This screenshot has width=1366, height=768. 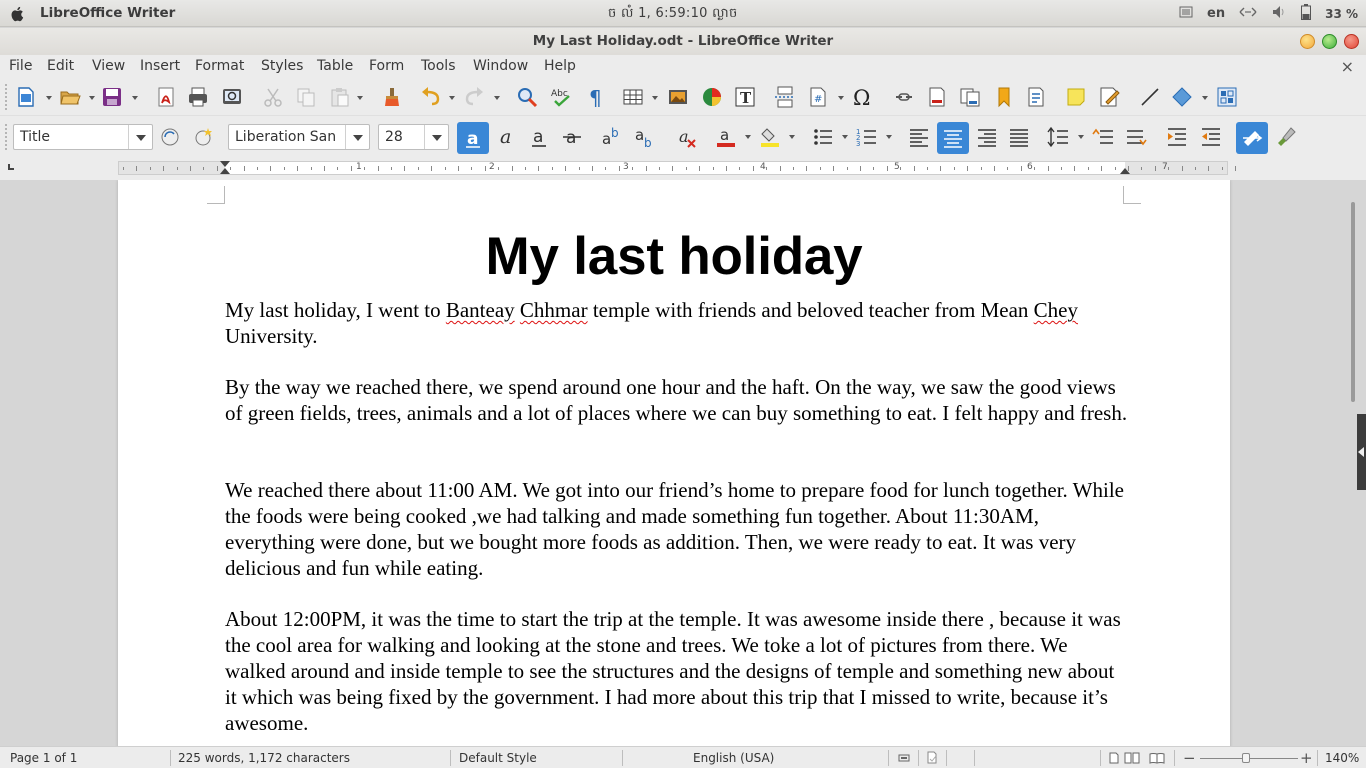 I want to click on page-count: Page 1 of 1, so click(x=43, y=758).